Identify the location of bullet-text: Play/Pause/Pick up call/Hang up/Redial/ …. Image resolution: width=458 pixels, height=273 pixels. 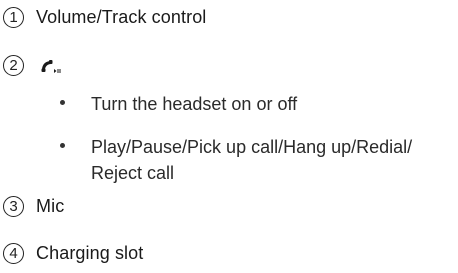
(261, 160).